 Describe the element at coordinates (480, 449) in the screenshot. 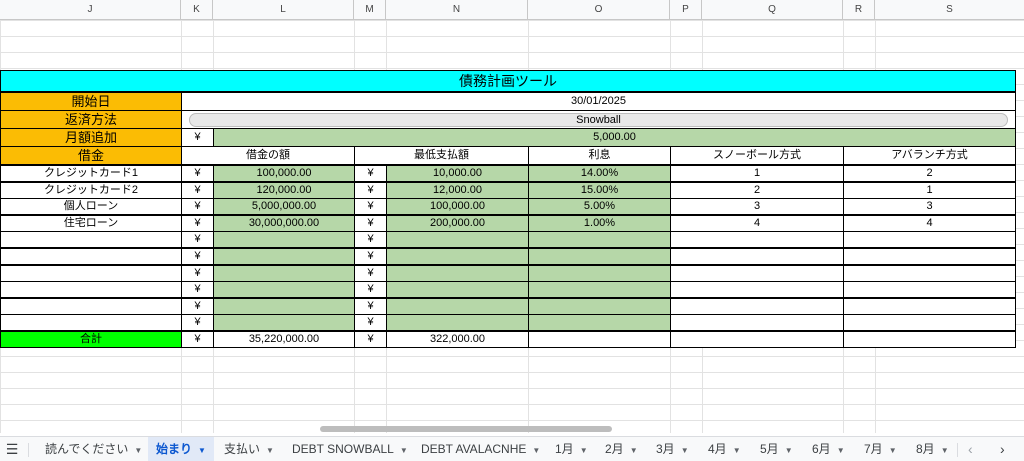

I see `tab-debt-avalanche: DEBT AVALACNHE ▼` at that location.